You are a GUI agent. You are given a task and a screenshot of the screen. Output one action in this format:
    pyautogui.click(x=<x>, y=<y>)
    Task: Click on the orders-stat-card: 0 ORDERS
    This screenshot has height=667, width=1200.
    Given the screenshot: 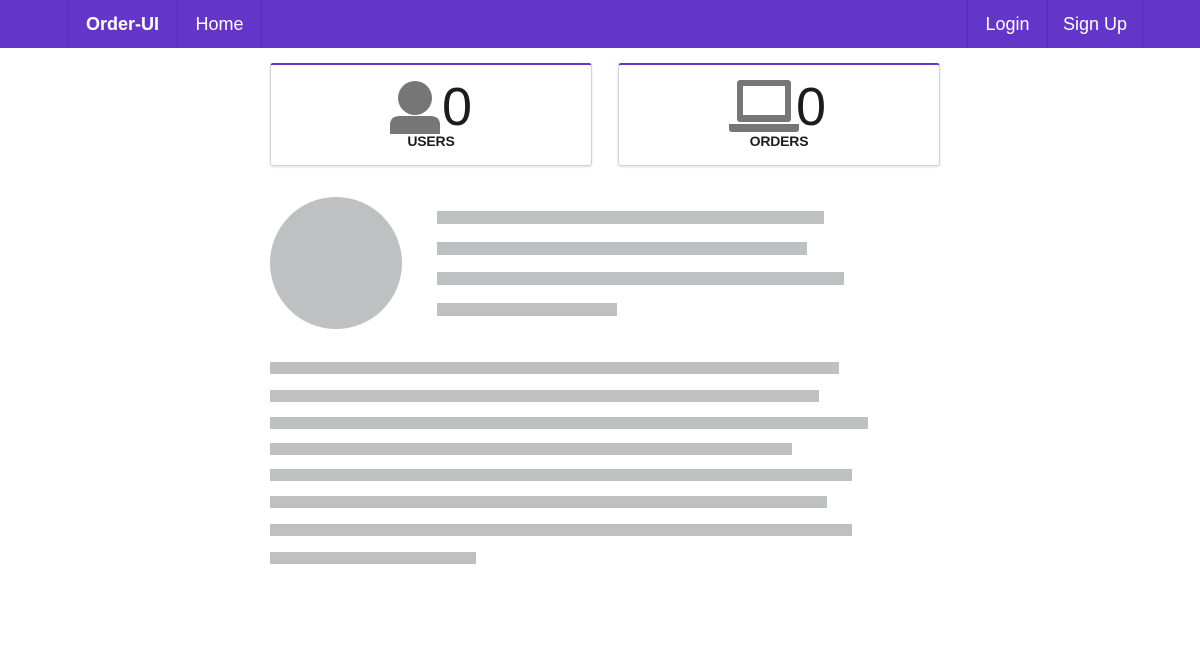 What is the action you would take?
    pyautogui.click(x=779, y=114)
    